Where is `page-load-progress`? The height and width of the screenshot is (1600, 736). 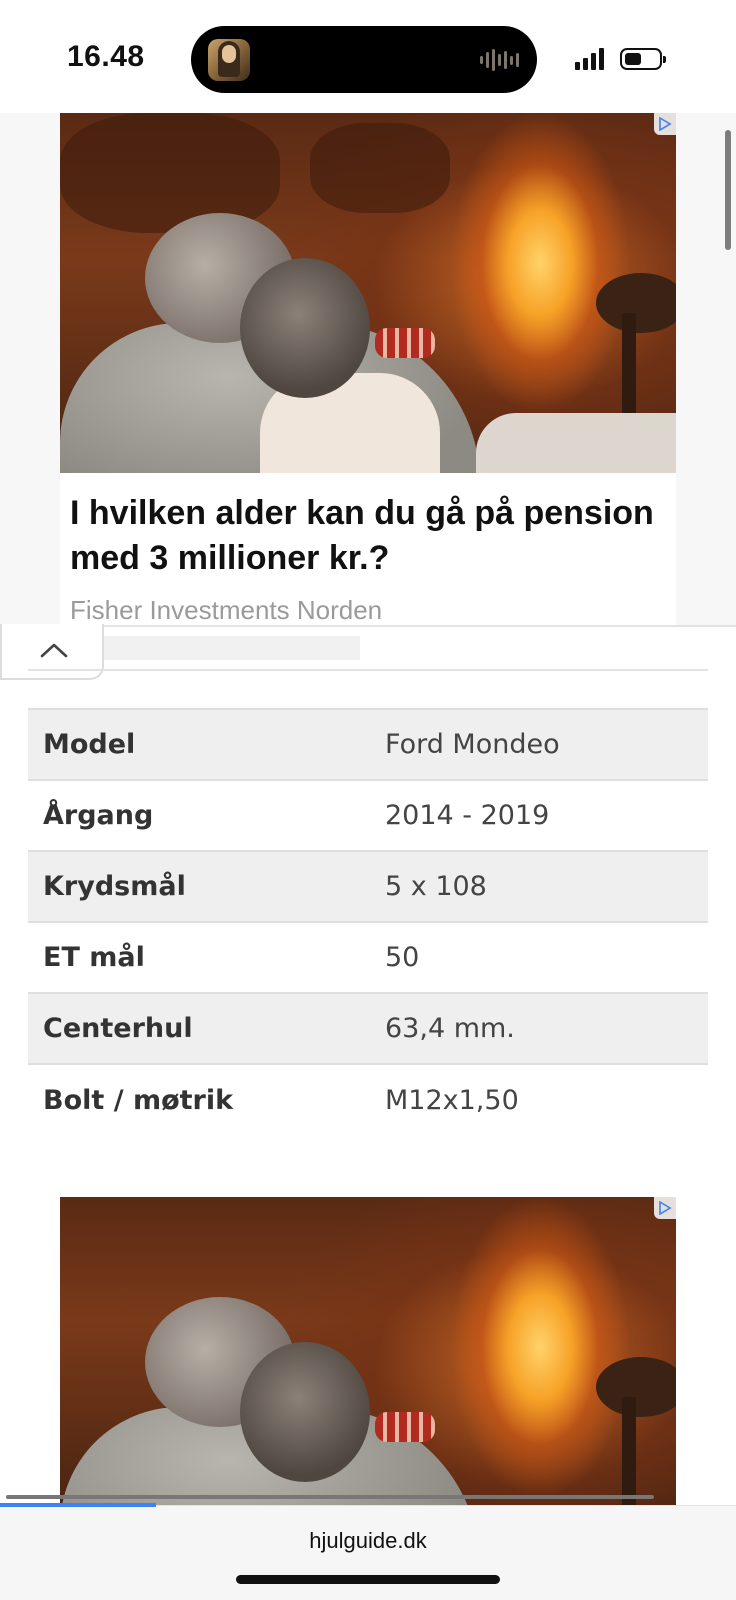 page-load-progress is located at coordinates (78, 1505).